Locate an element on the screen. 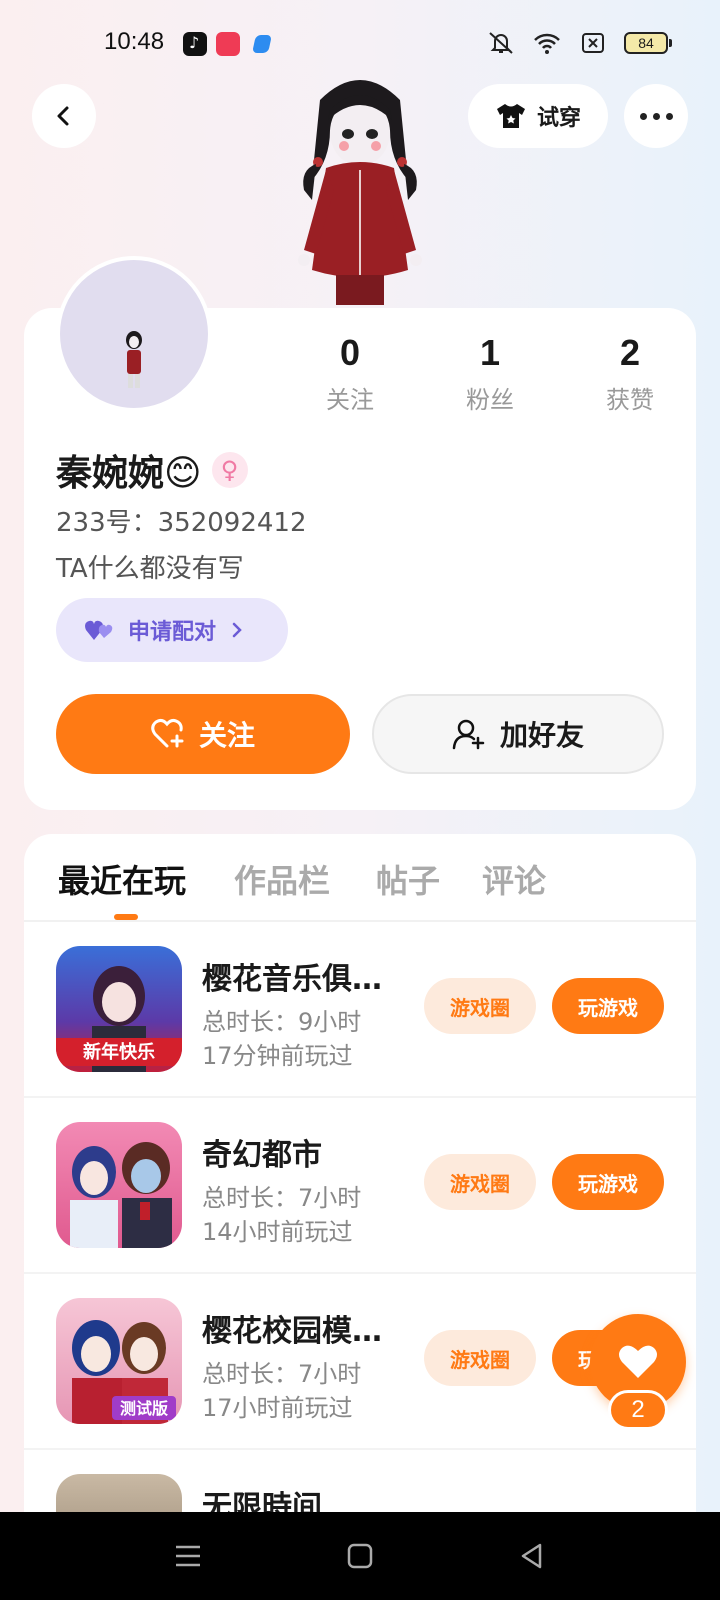 The height and width of the screenshot is (1600, 720). more-icon is located at coordinates (656, 116).